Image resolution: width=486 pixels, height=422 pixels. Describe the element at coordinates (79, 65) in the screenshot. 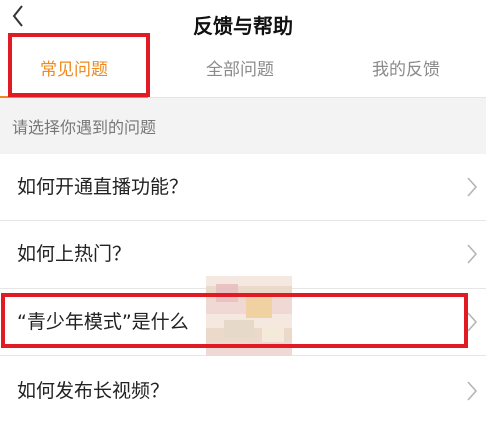

I see `highlight-box-faq-tab` at that location.